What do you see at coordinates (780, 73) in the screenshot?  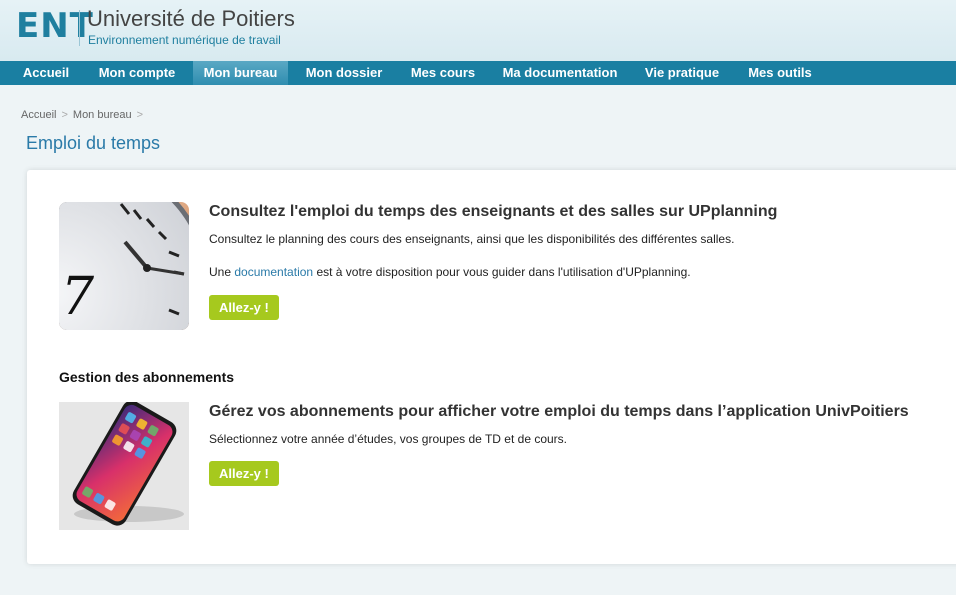 I see `nav-item-mes-outils: Mes outils` at bounding box center [780, 73].